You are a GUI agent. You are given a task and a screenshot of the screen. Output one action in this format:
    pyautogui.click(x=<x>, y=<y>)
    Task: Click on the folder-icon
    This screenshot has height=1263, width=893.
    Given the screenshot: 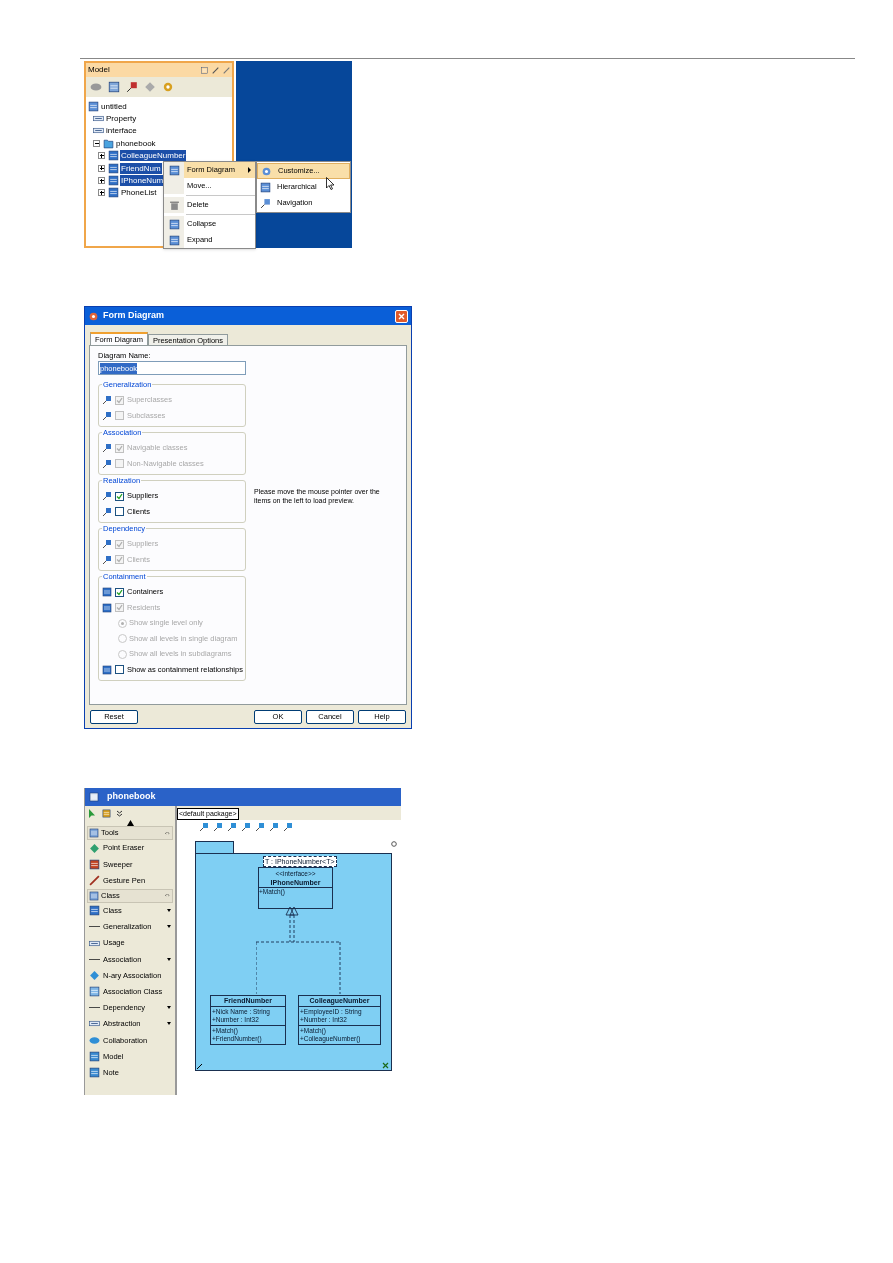 What is the action you would take?
    pyautogui.click(x=108, y=143)
    